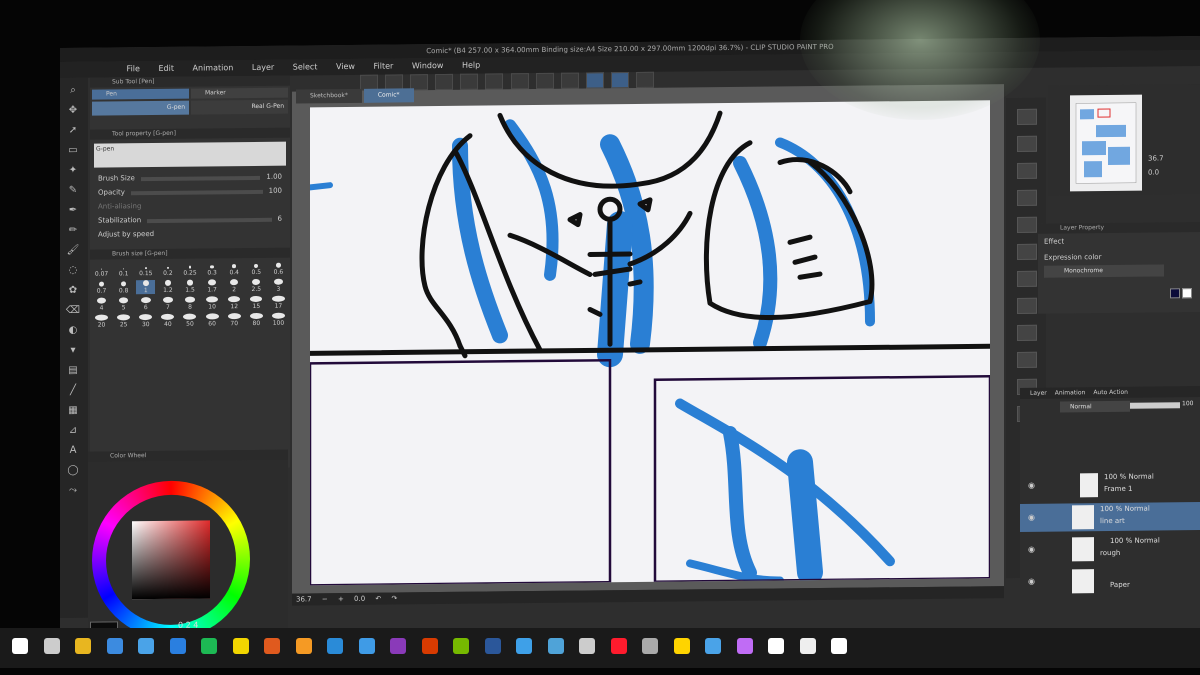  What do you see at coordinates (744, 646) in the screenshot?
I see `photos-icon` at bounding box center [744, 646].